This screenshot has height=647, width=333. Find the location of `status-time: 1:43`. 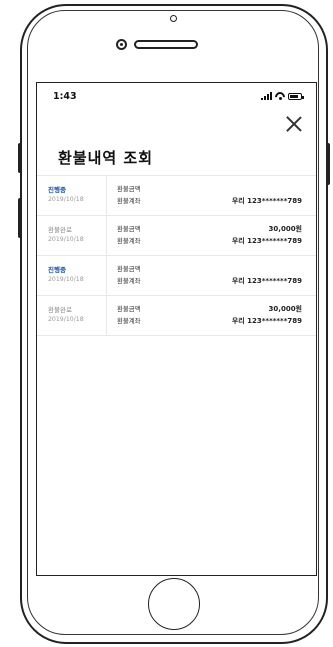

status-time: 1:43 is located at coordinates (65, 96).